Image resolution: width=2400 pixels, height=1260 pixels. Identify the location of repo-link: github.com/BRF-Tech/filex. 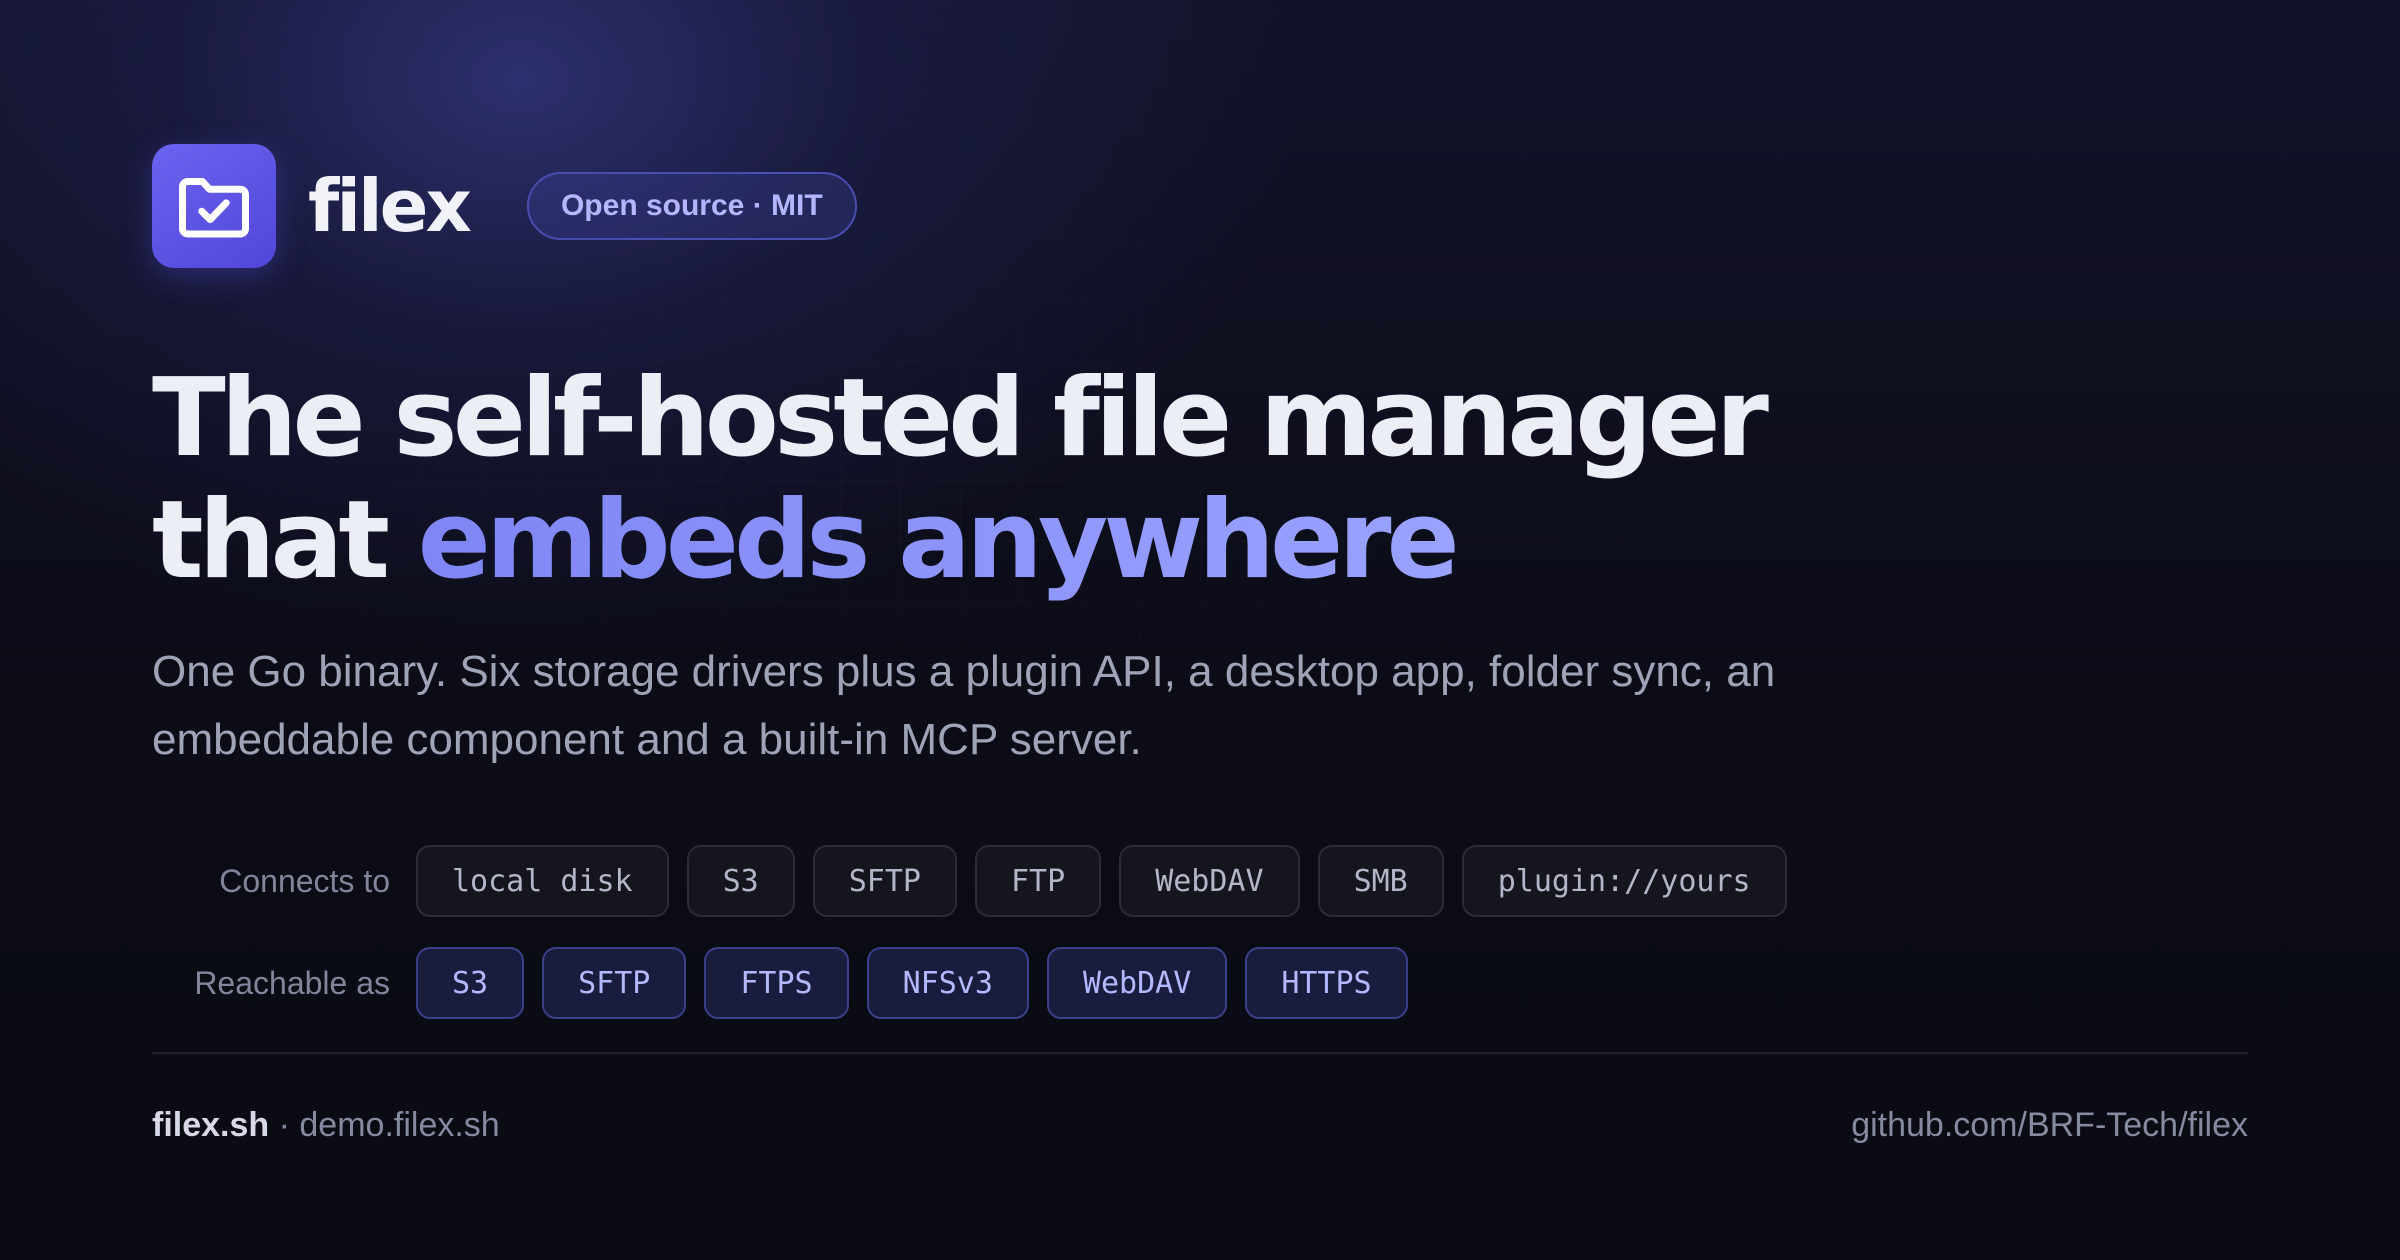
(2049, 1125).